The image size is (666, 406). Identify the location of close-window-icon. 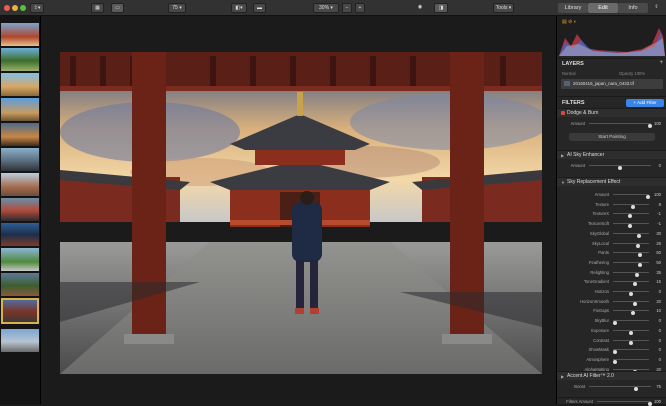
(7, 8).